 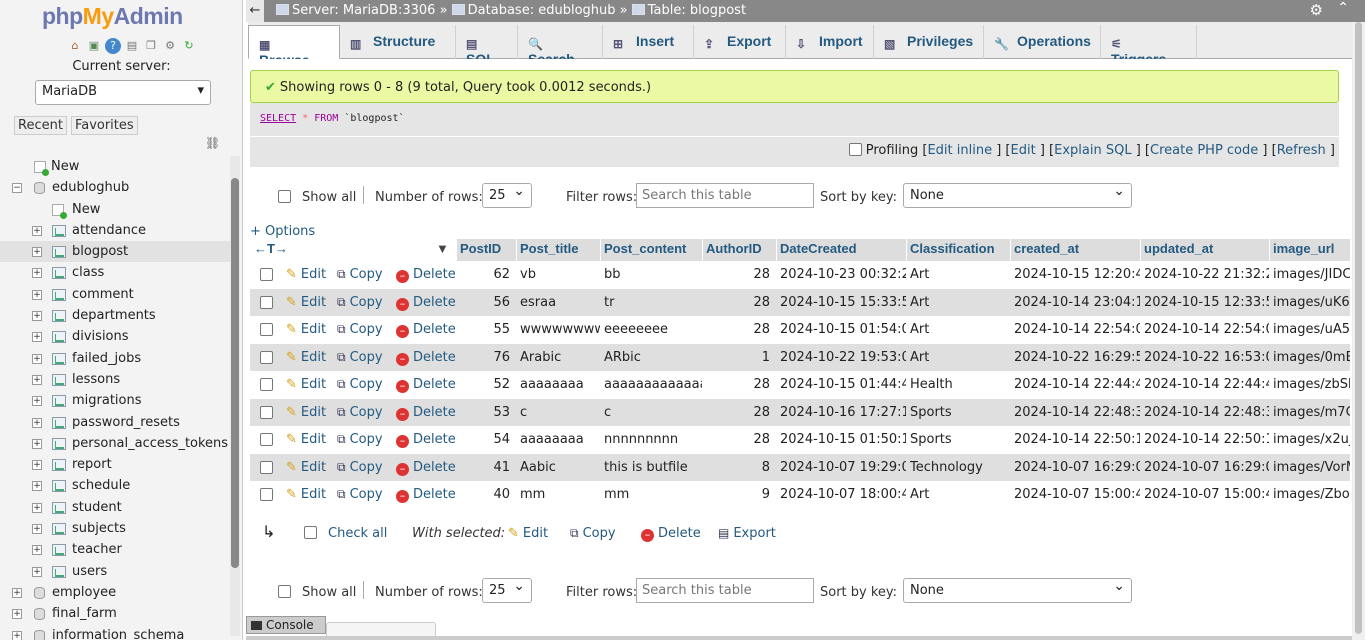 What do you see at coordinates (843, 302) in the screenshot?
I see `cell-datecreated: 2024-10-15 15:33:53` at bounding box center [843, 302].